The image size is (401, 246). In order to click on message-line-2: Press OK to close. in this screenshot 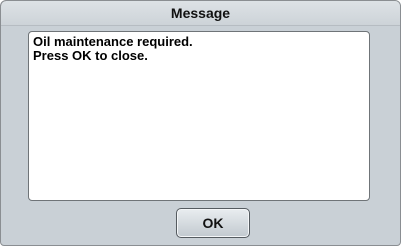, I will do `click(90, 55)`.